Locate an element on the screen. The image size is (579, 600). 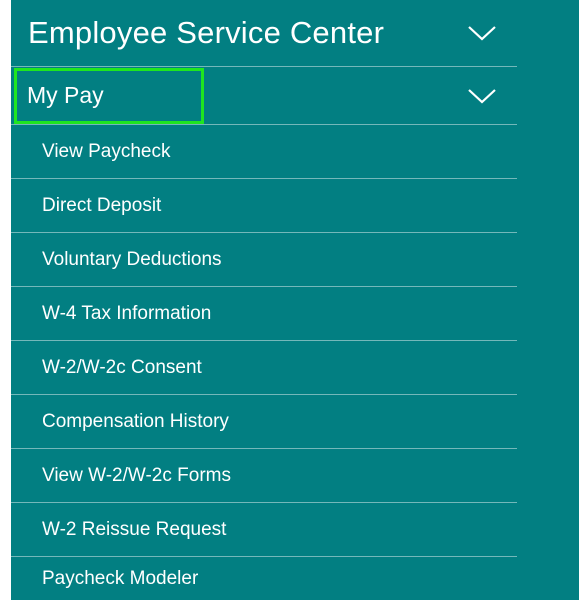
menu-item-w2-reissue-request: W-2 Reissue Request is located at coordinates (264, 530).